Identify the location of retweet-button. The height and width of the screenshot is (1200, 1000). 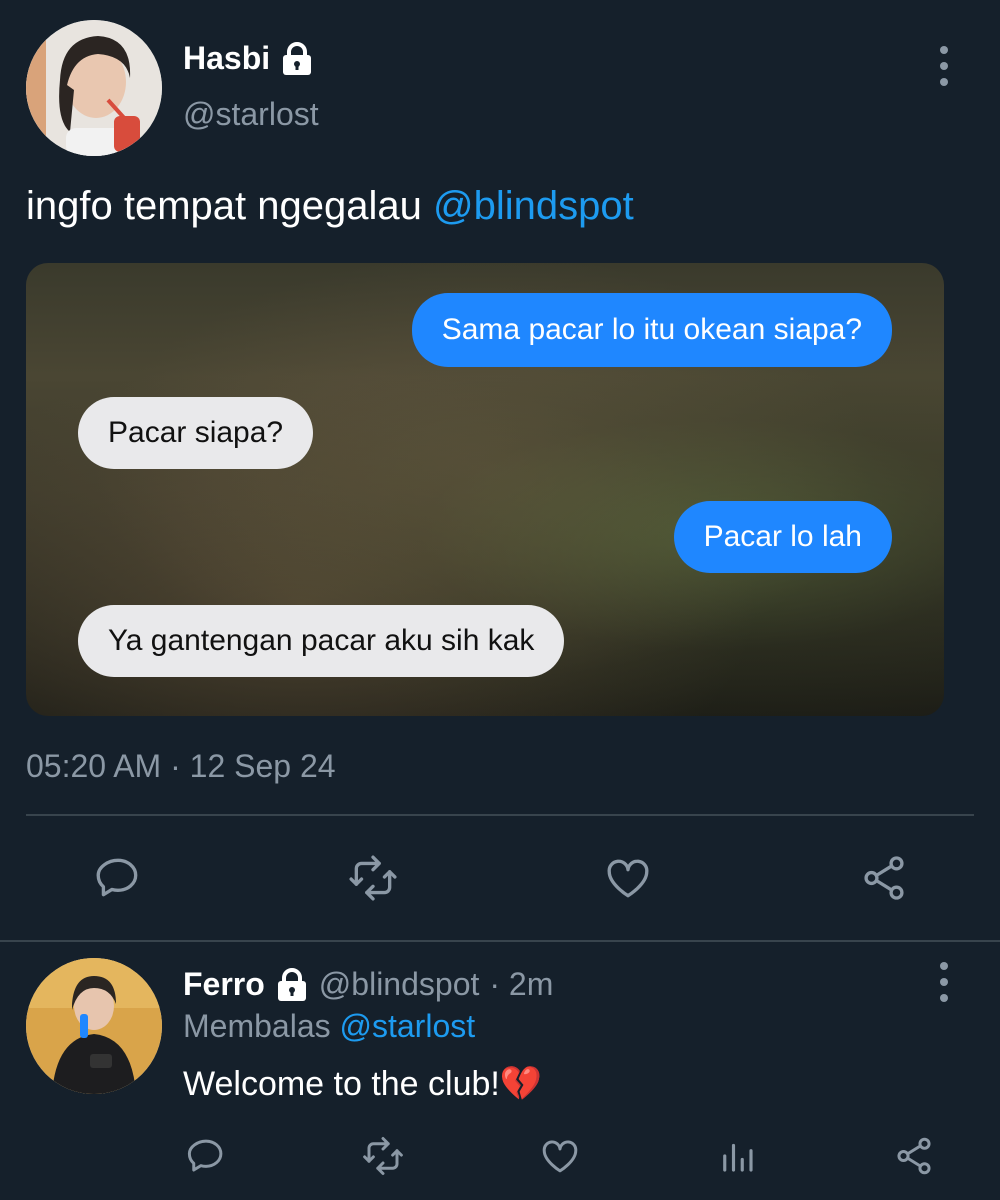
(373, 878).